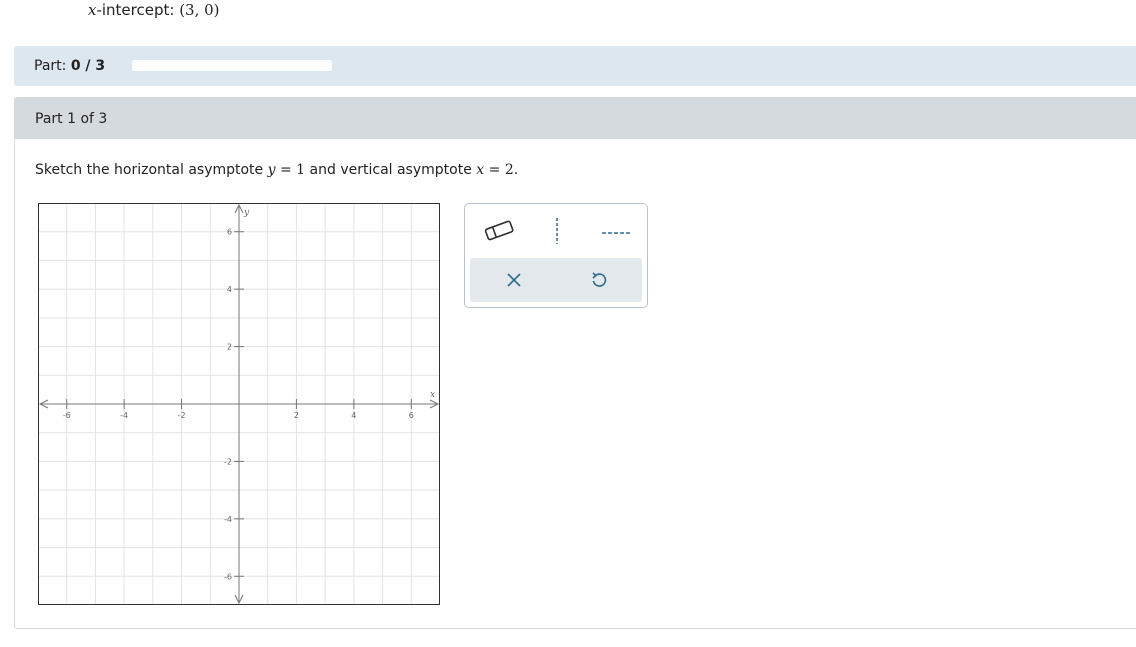  Describe the element at coordinates (229, 347) in the screenshot. I see `y-tick-label: 2` at that location.